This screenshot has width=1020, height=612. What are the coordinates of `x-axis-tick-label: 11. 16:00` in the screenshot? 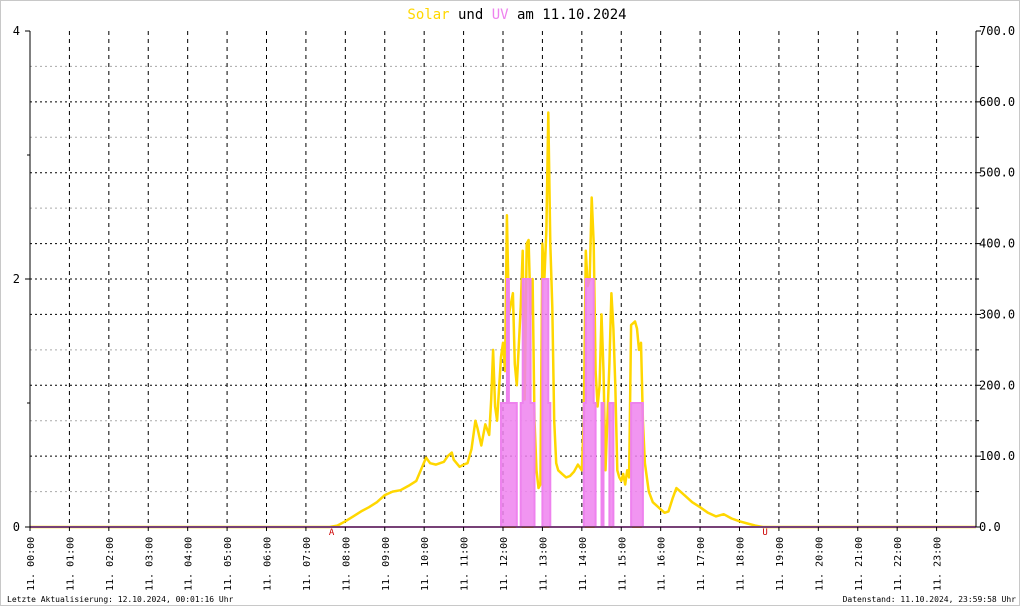 It's located at (662, 564).